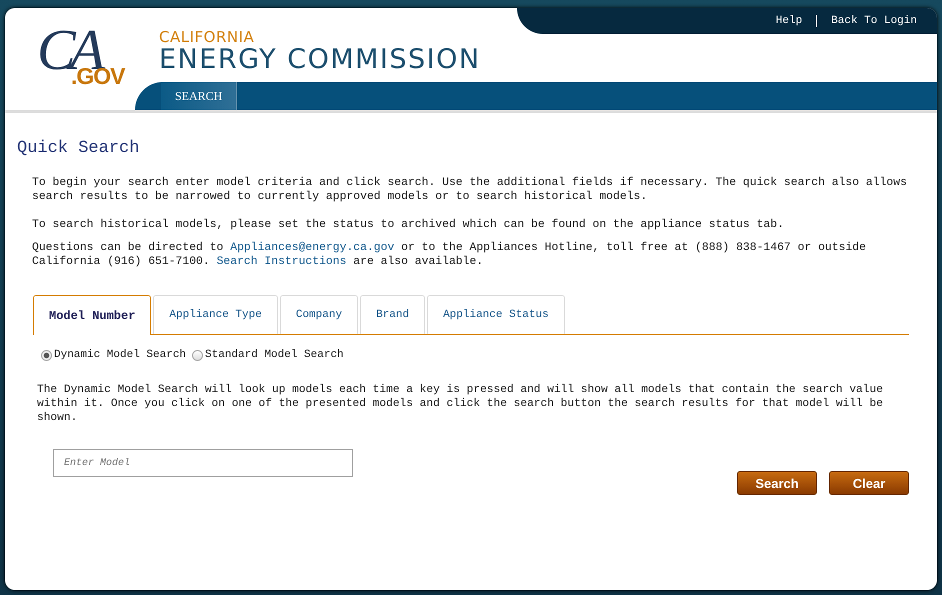  I want to click on model-input-field: Enter Model, so click(203, 463).